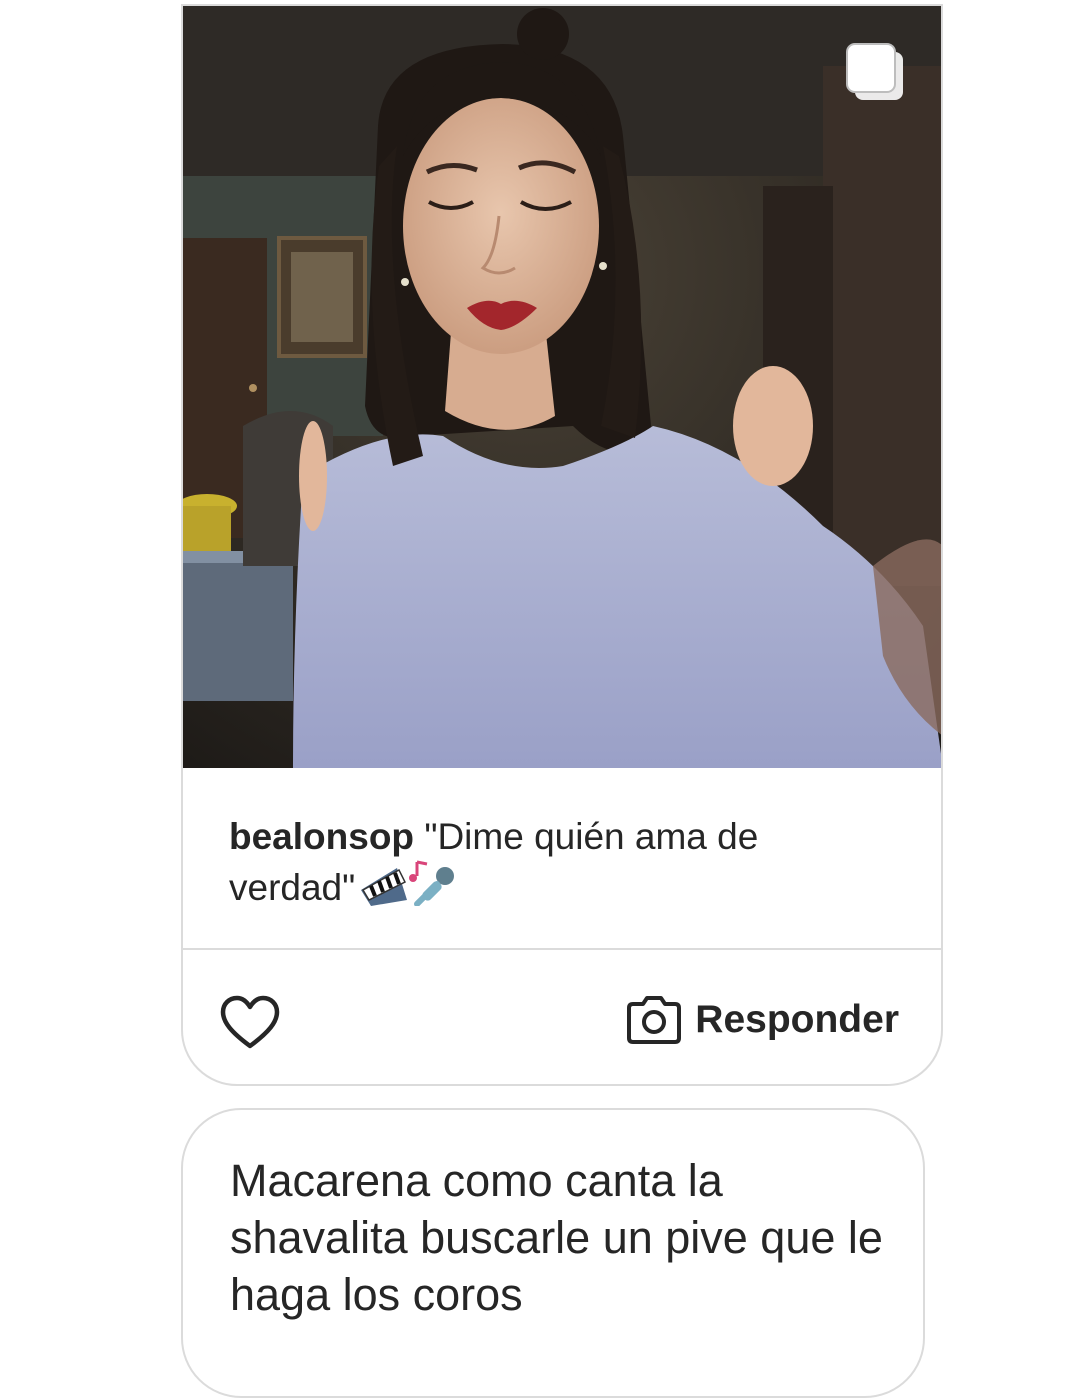 The height and width of the screenshot is (1398, 1080). I want to click on musical-keyboard-icon, so click(408, 883).